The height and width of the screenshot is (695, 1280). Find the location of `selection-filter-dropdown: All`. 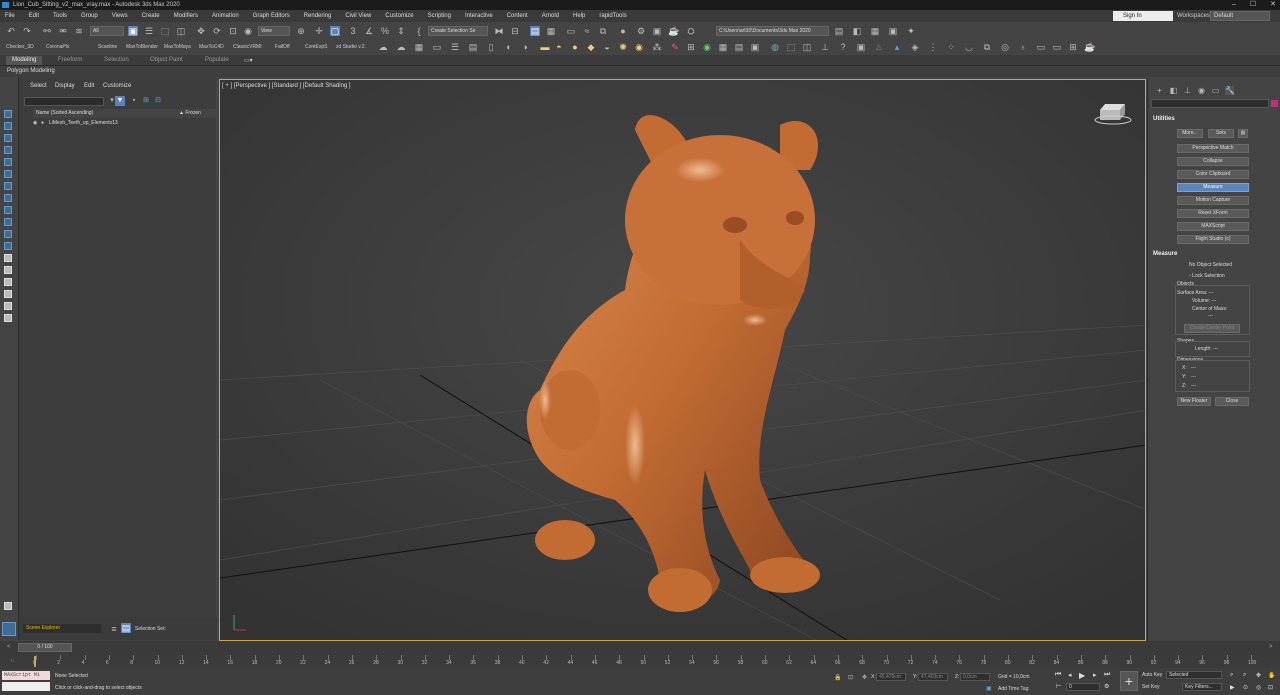

selection-filter-dropdown: All is located at coordinates (107, 31).